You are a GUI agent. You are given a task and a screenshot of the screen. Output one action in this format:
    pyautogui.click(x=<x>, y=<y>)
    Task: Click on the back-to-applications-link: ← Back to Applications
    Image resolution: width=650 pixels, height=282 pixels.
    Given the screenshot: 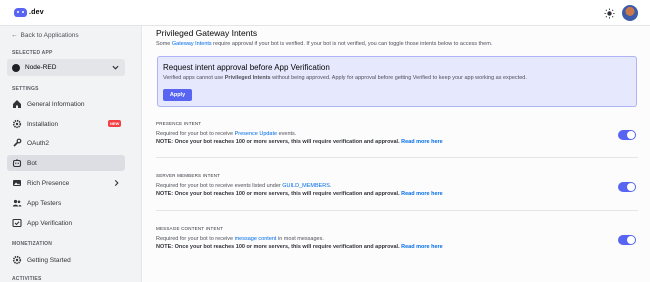 What is the action you would take?
    pyautogui.click(x=45, y=35)
    